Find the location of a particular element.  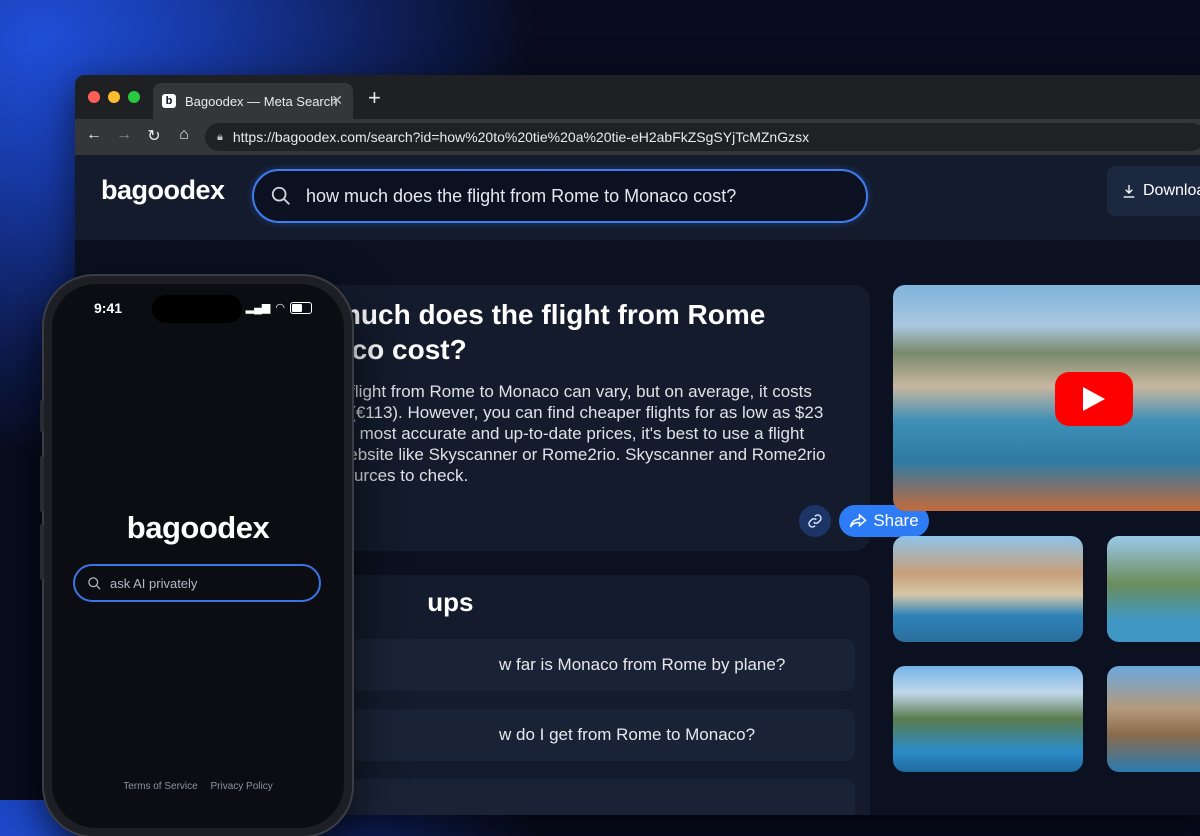

reload-icon: ↻ is located at coordinates (154, 136).